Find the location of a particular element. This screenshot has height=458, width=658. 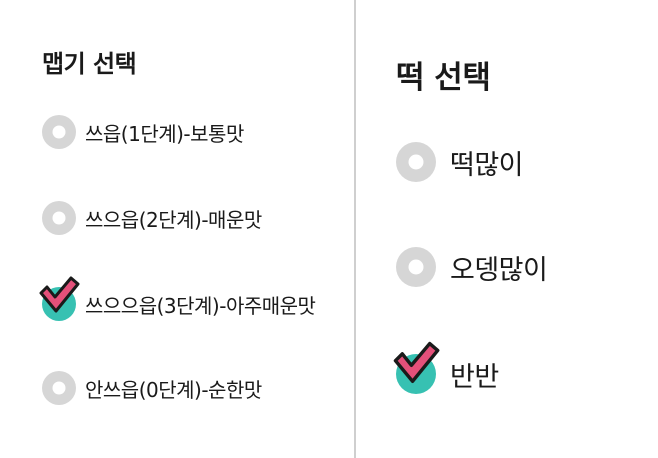

spicy-option-level-1: 쓰읍(1단계)-보통맛 is located at coordinates (143, 132).